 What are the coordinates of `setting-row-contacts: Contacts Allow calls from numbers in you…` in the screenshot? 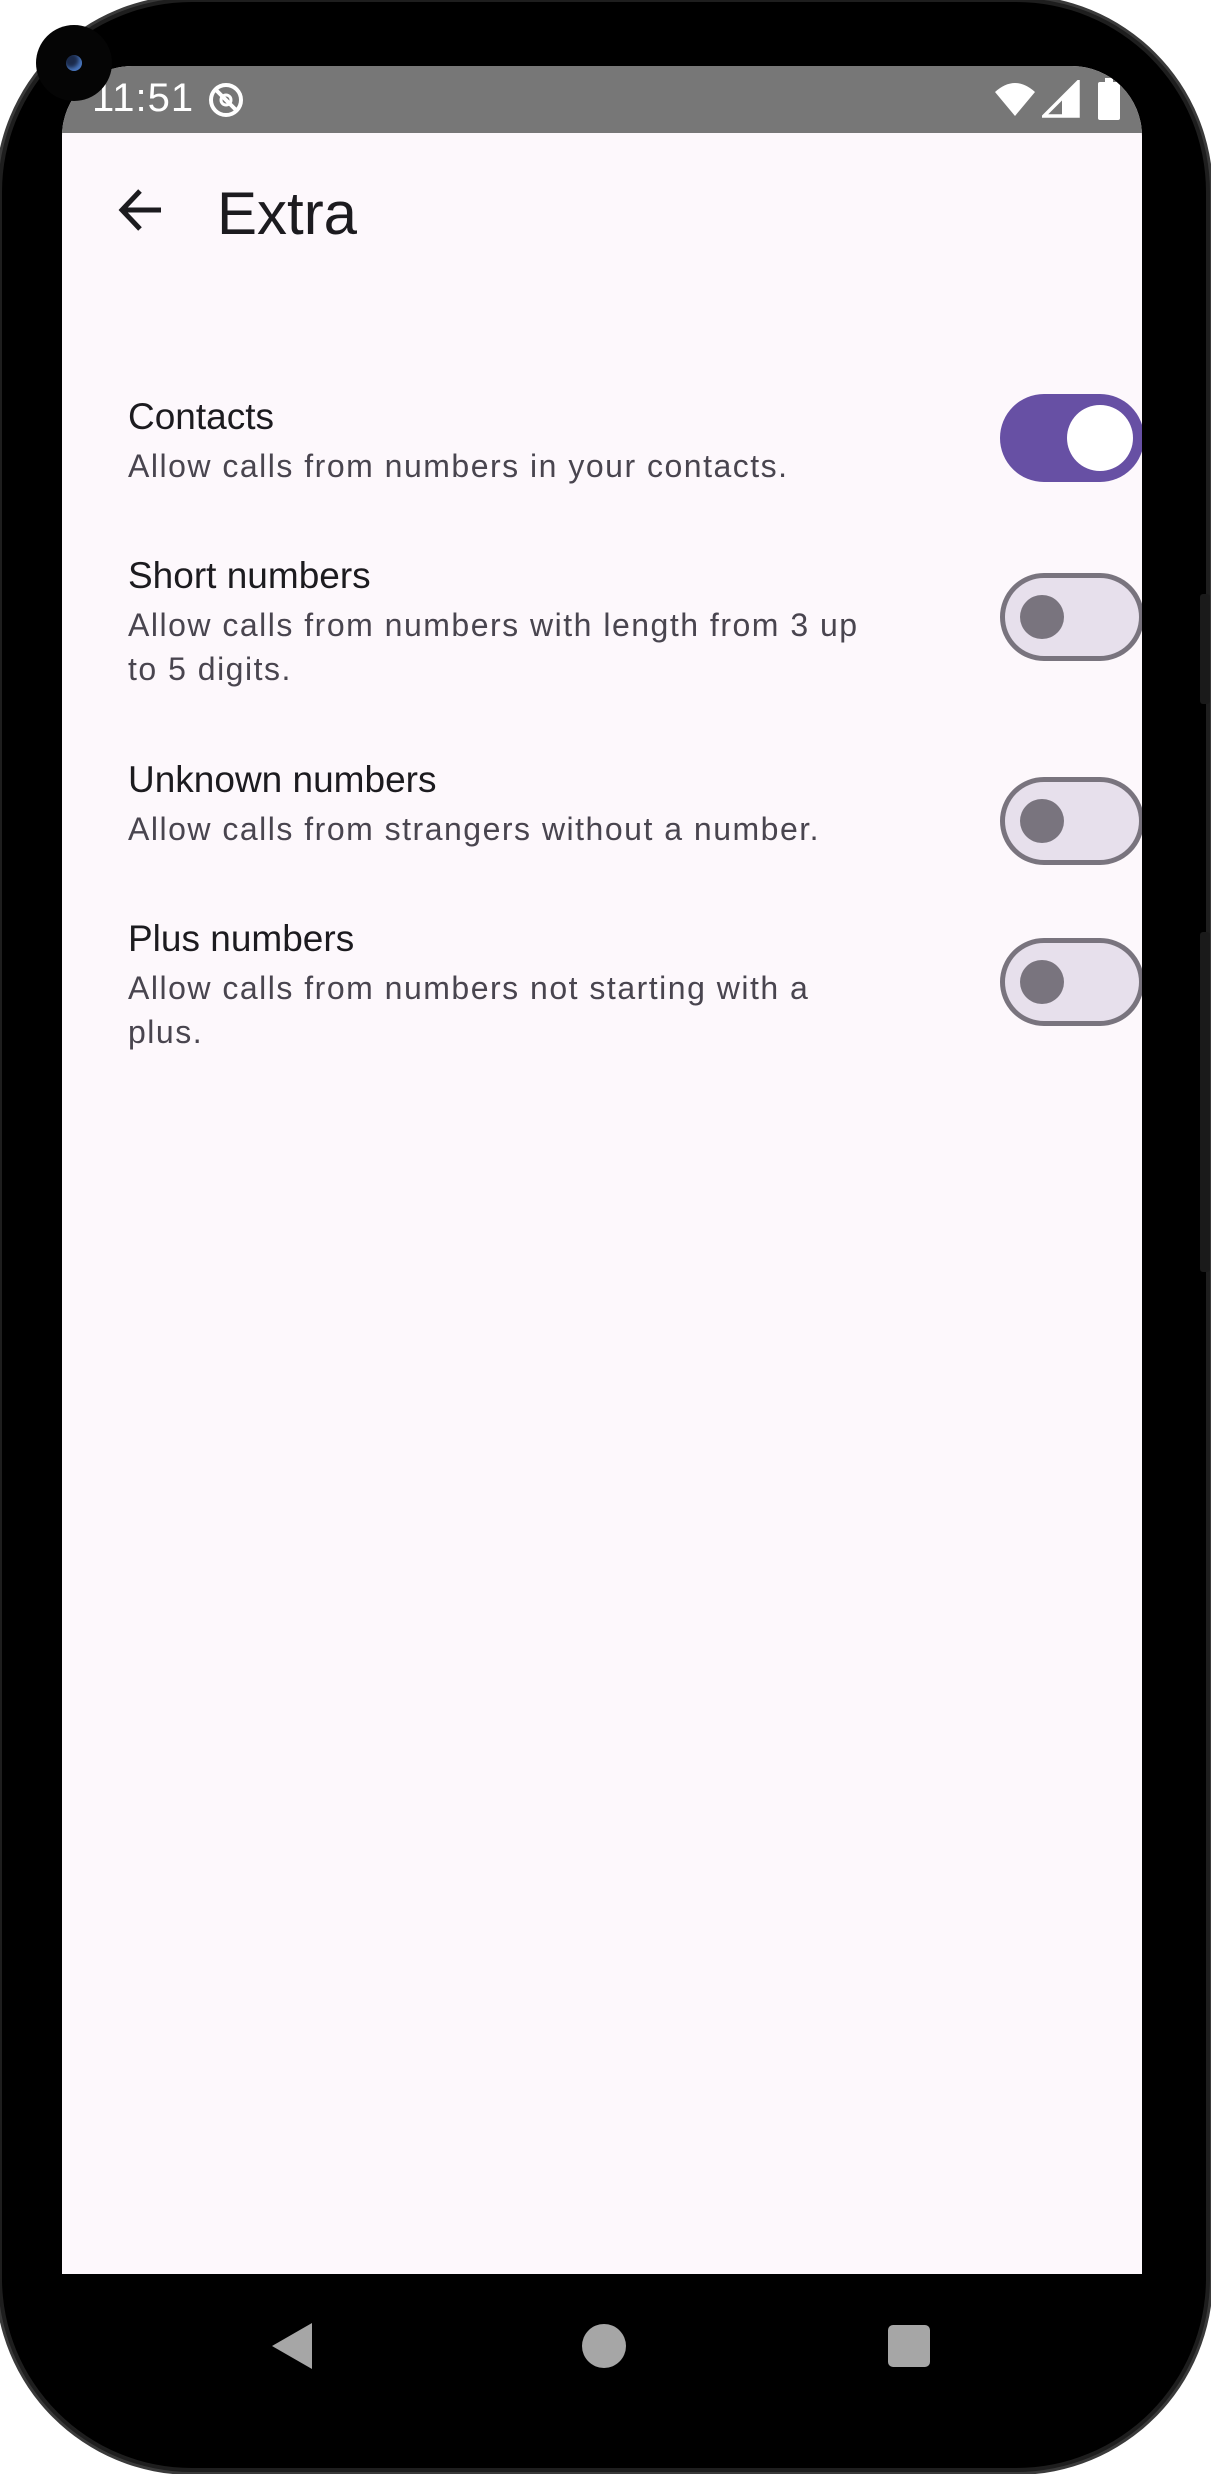 It's located at (635, 479).